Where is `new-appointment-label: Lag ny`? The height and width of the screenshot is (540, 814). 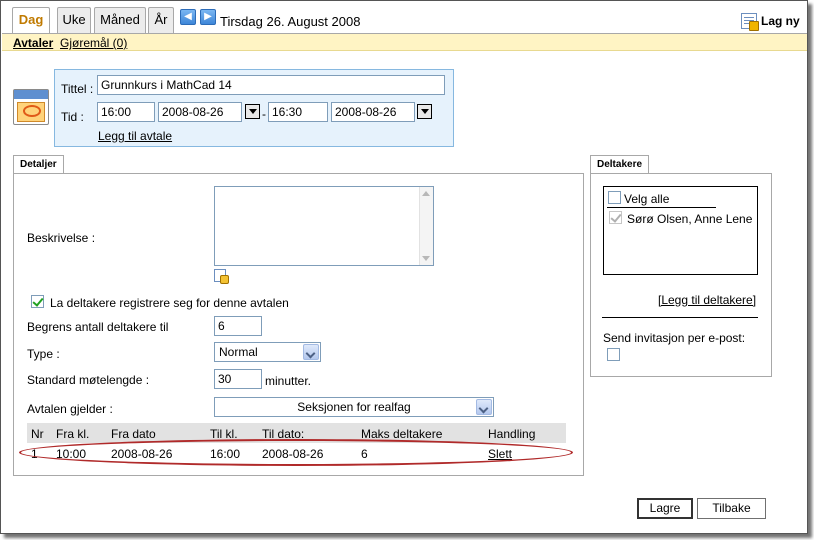 new-appointment-label: Lag ny is located at coordinates (780, 21).